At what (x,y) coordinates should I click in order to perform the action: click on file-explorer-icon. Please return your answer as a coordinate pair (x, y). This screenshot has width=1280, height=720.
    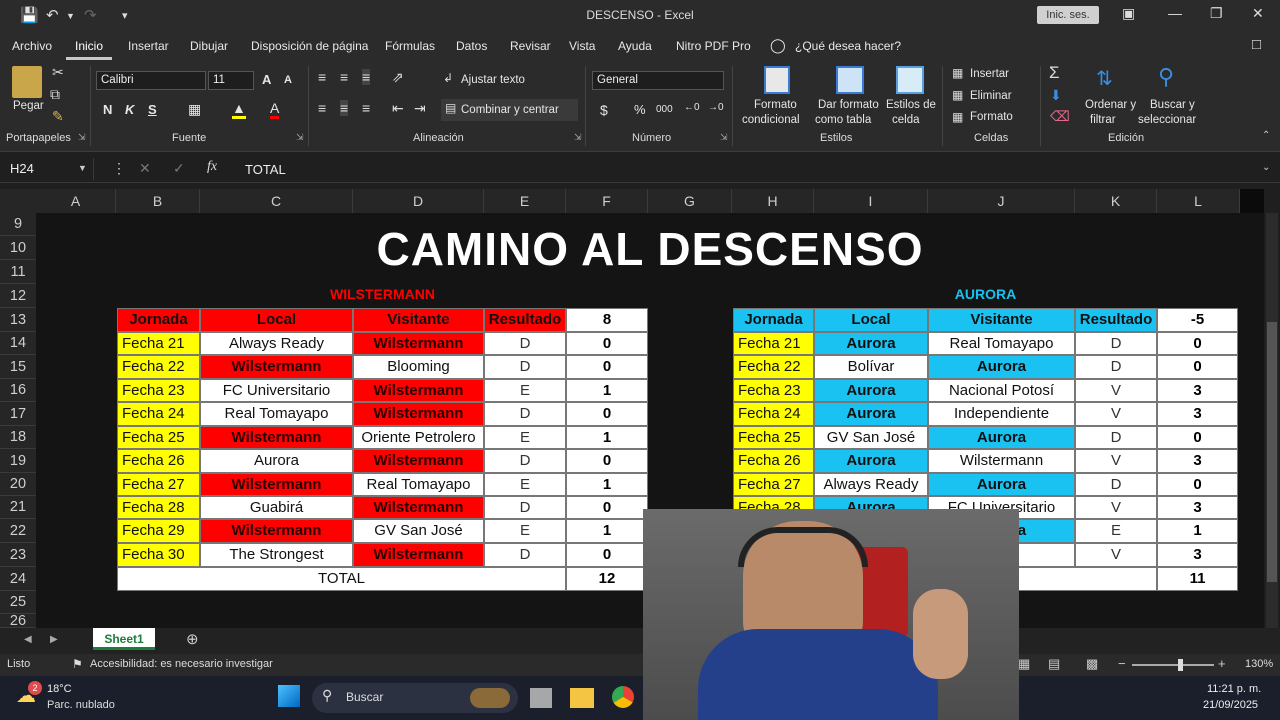
    Looking at the image, I should click on (582, 698).